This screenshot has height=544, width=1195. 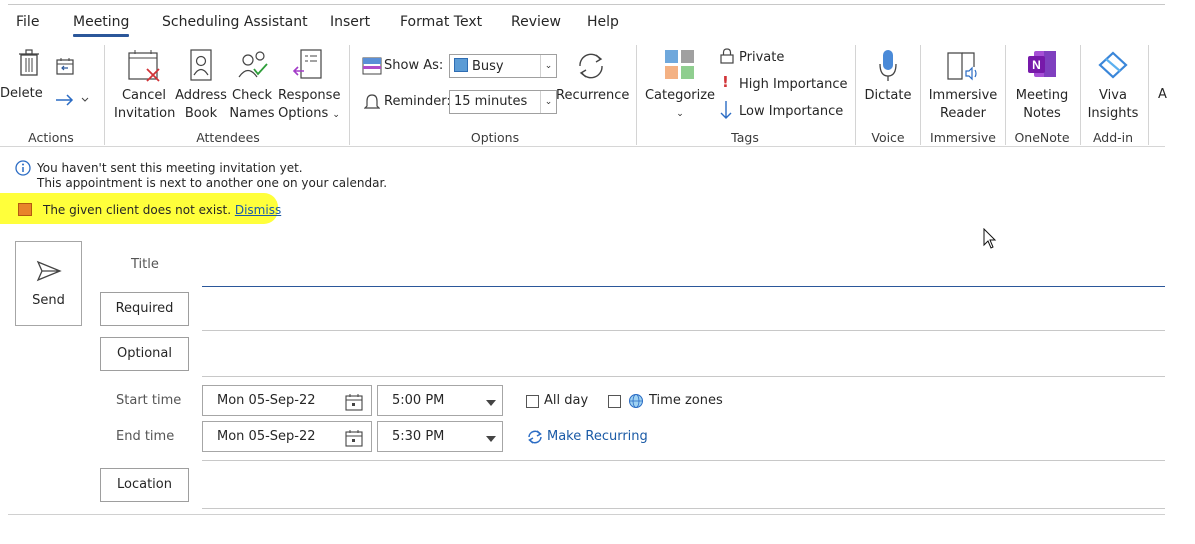 What do you see at coordinates (24, 82) in the screenshot?
I see `delete-button: Delete` at bounding box center [24, 82].